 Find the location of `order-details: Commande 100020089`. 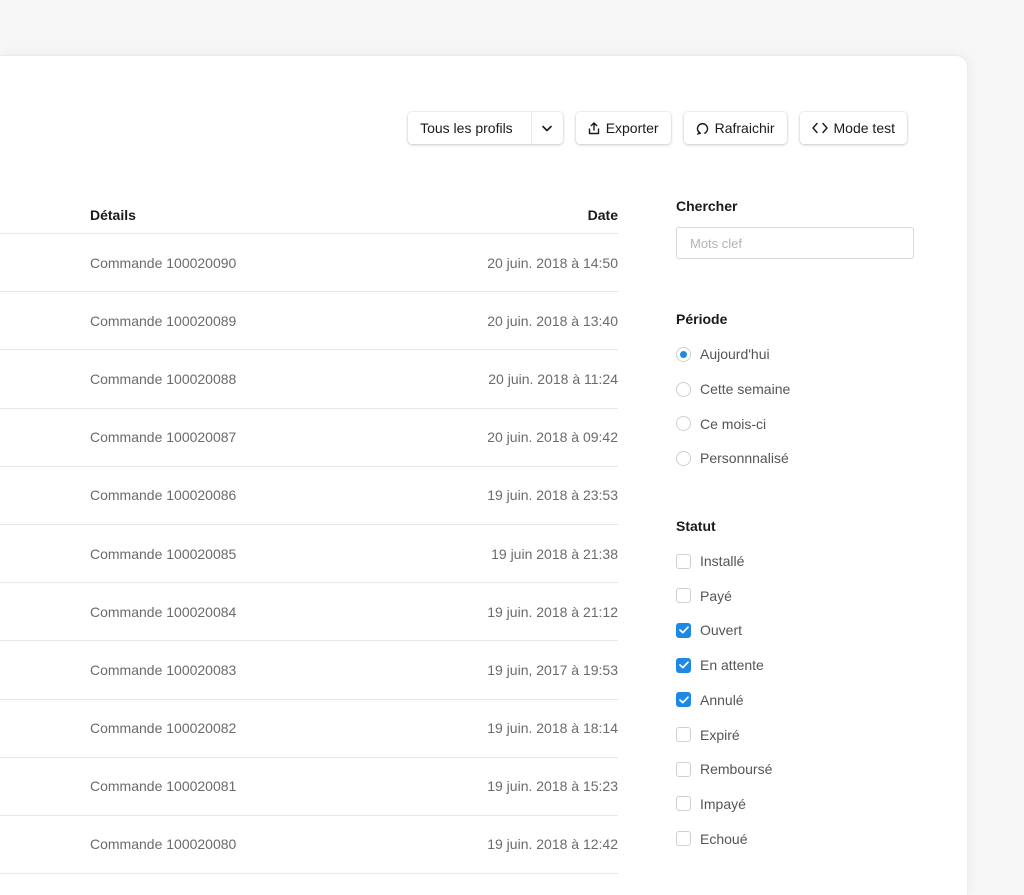

order-details: Commande 100020089 is located at coordinates (163, 320).